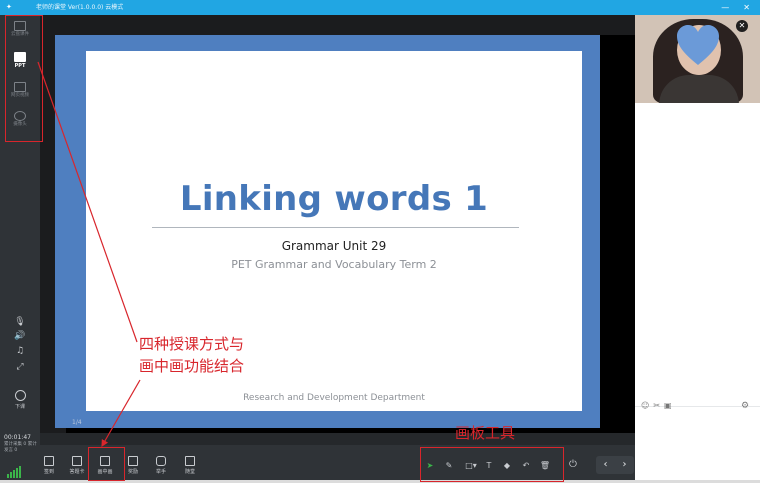  I want to click on music-icon: ♫, so click(20, 351).